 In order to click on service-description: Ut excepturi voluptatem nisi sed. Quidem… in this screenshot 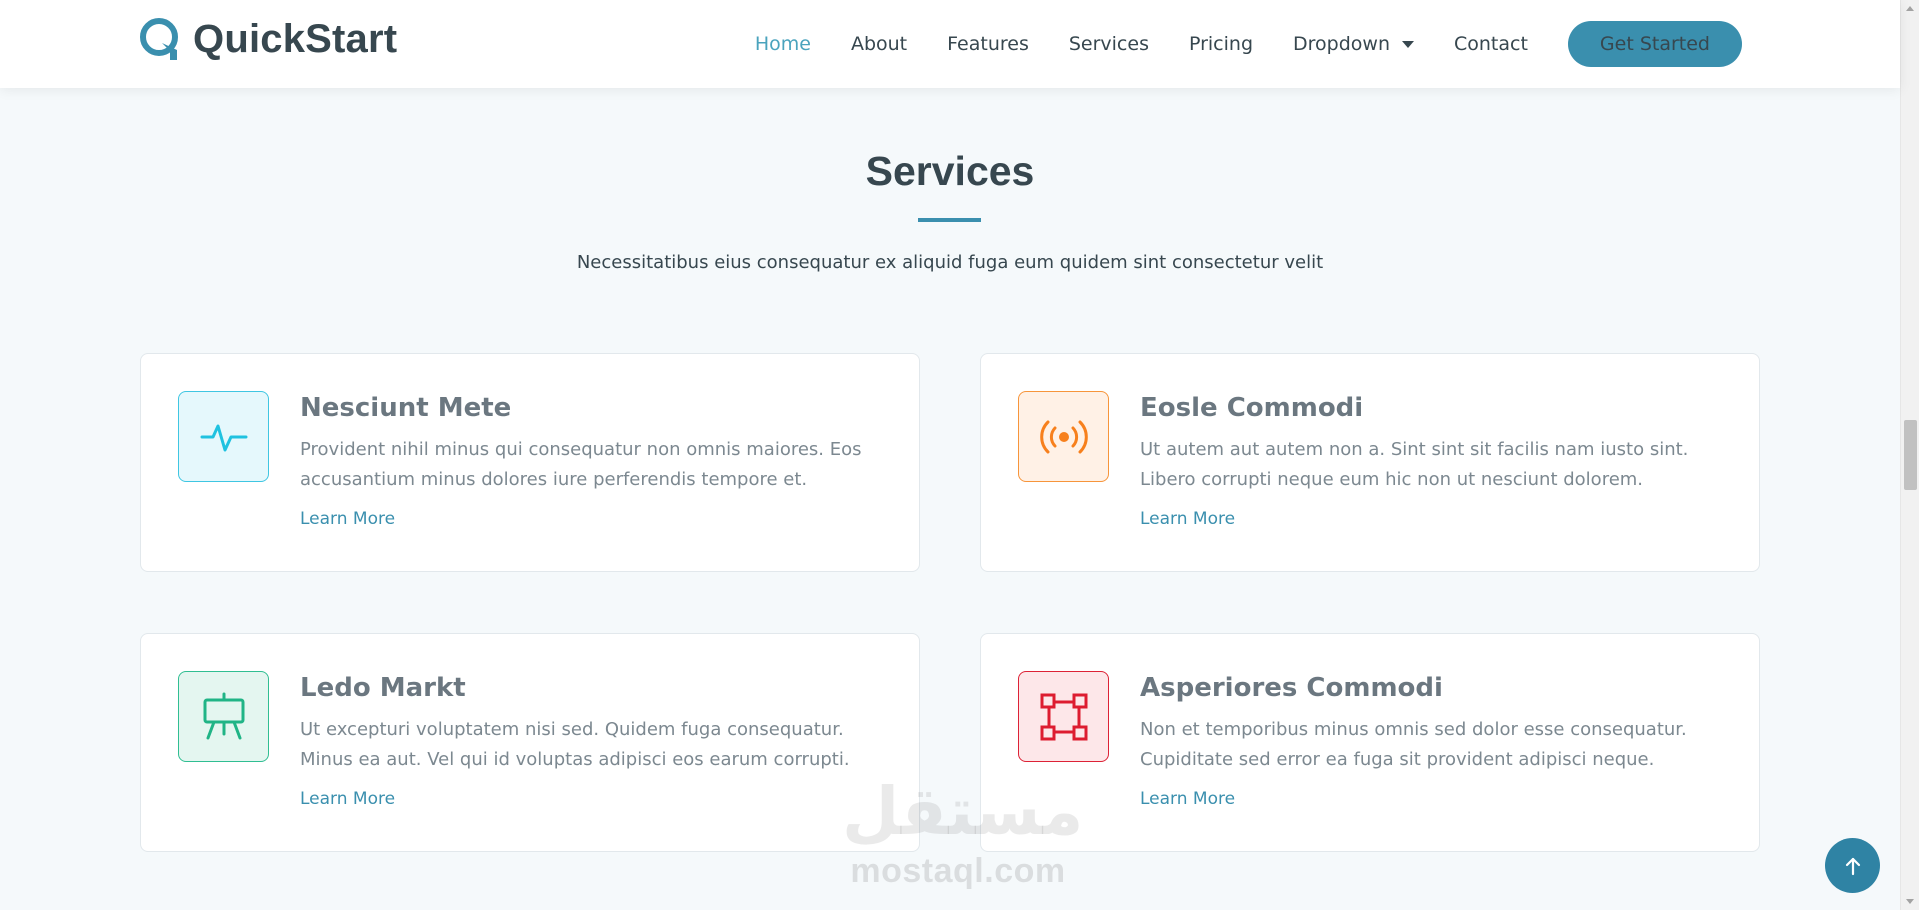, I will do `click(575, 744)`.